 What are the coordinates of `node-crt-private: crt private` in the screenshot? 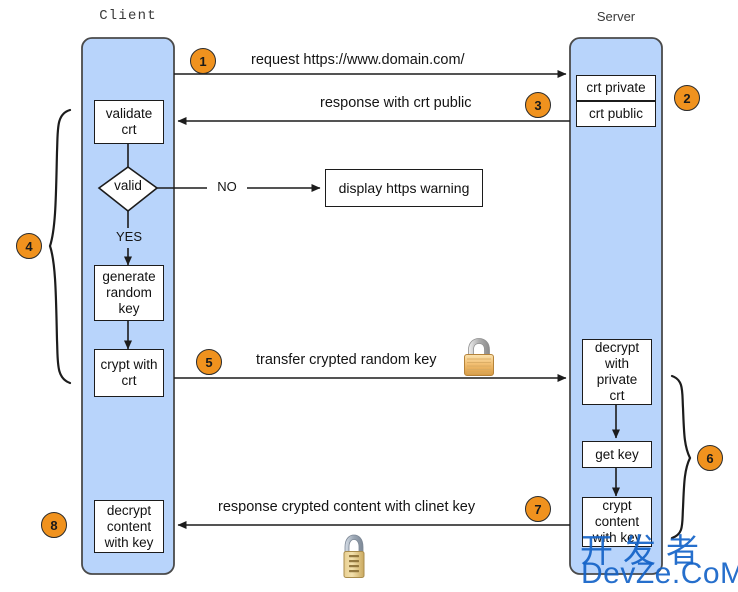 It's located at (616, 88).